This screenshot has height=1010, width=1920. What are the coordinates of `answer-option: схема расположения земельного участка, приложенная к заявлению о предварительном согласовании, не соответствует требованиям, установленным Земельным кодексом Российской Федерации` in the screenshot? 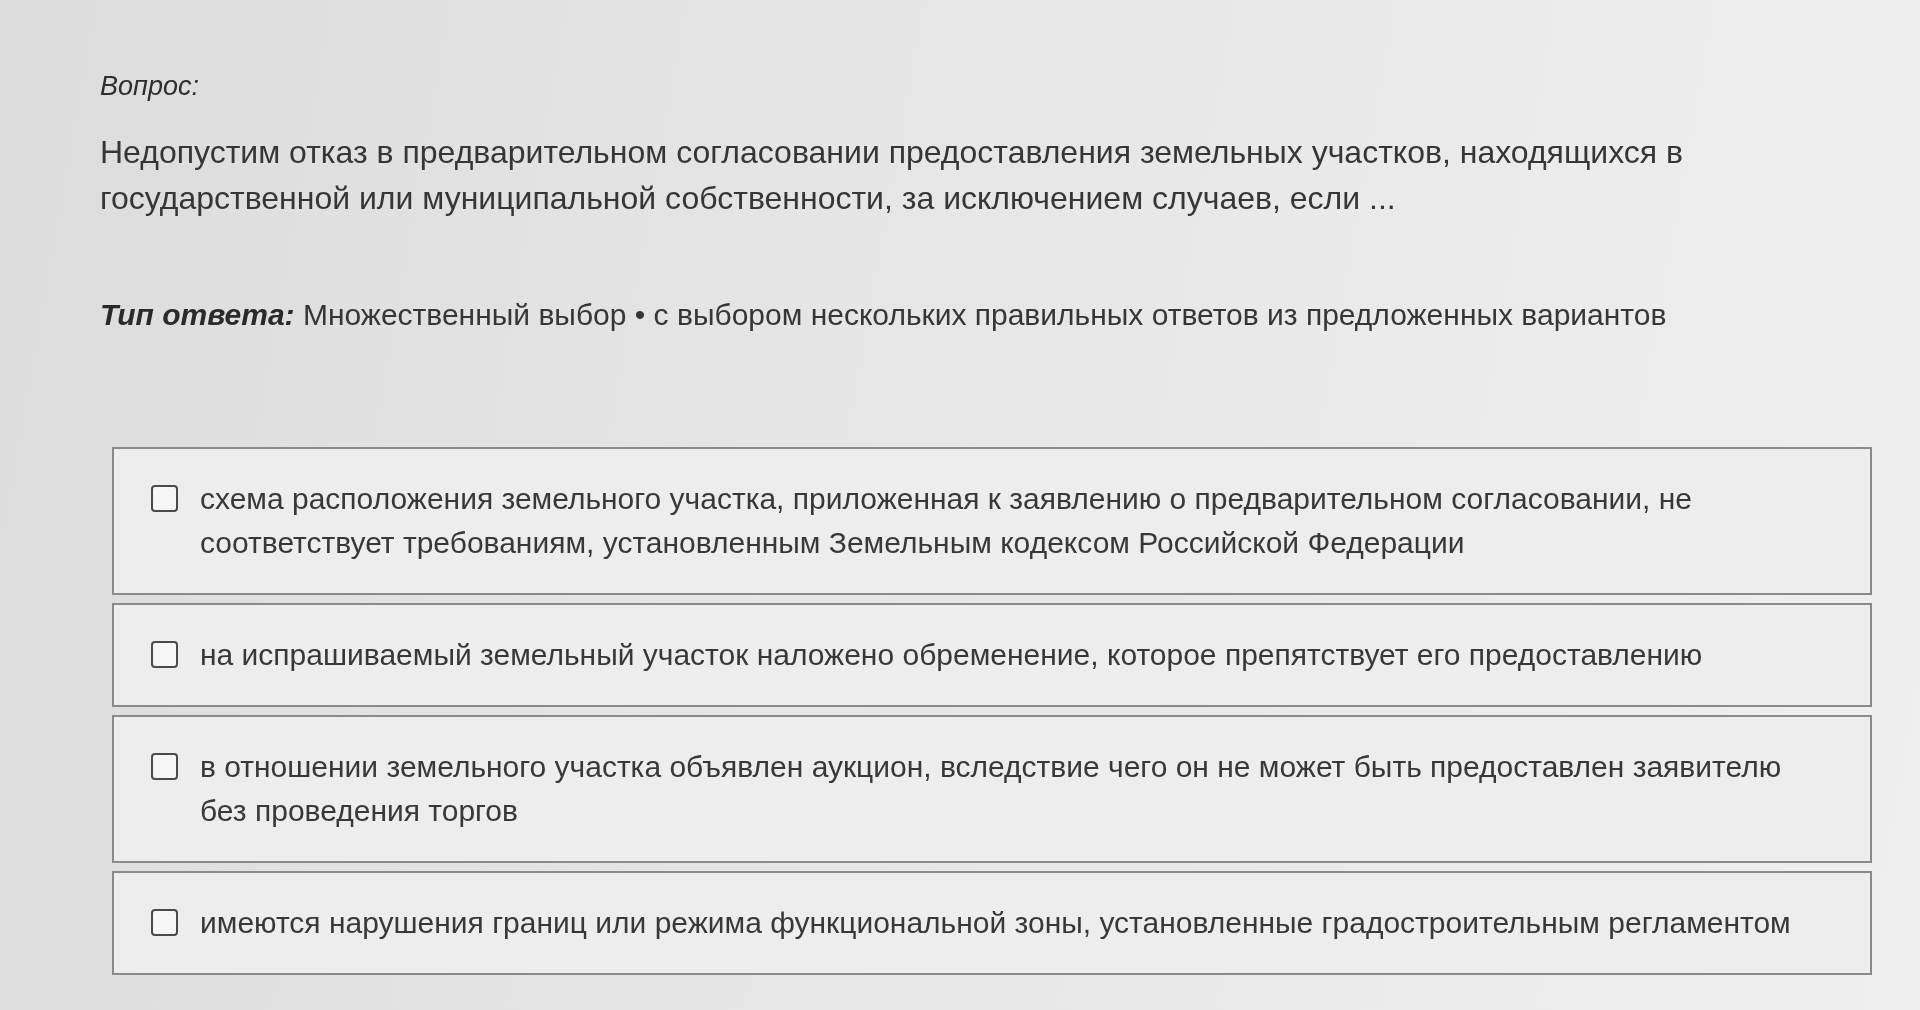 It's located at (992, 521).